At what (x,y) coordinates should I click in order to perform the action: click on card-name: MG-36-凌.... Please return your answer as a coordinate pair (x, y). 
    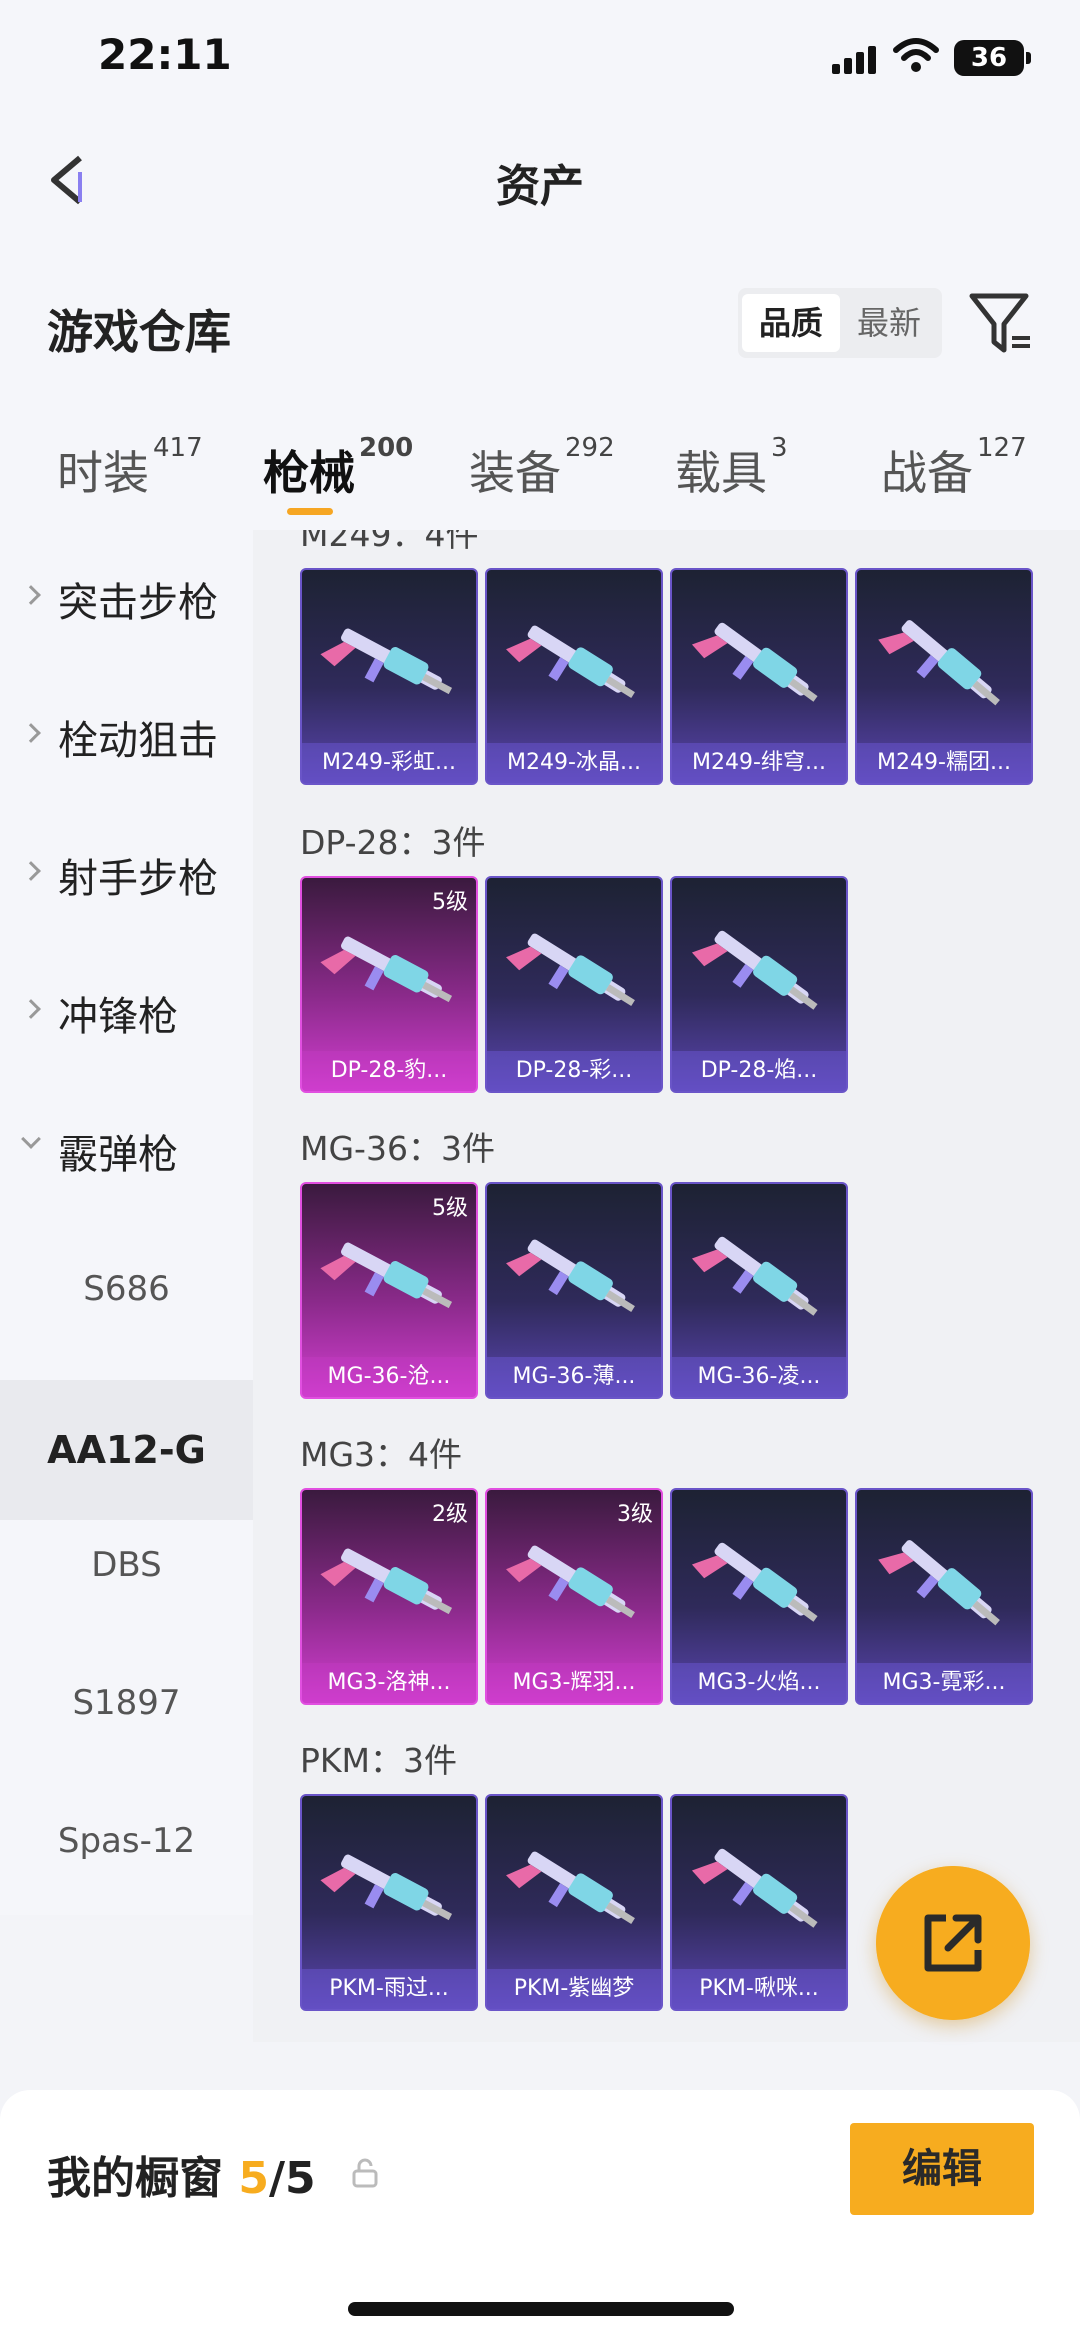
    Looking at the image, I should click on (759, 1377).